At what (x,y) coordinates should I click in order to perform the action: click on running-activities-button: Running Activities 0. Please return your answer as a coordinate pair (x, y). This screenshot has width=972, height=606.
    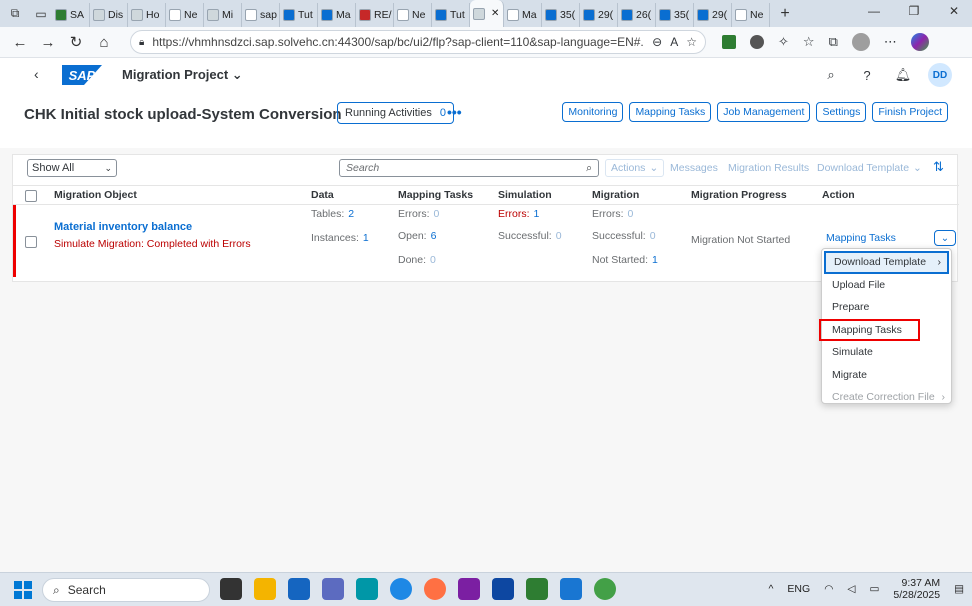
    Looking at the image, I should click on (395, 113).